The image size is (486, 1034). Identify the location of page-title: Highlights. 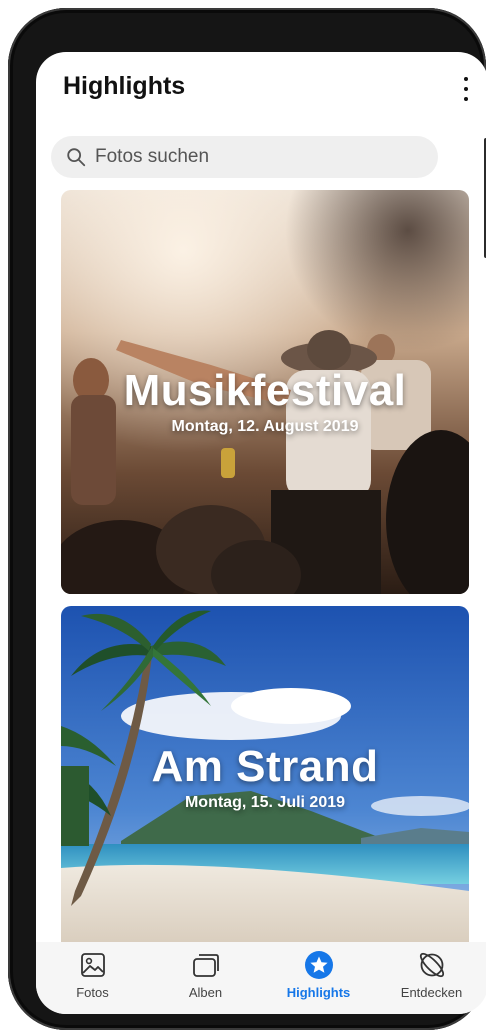
(124, 86).